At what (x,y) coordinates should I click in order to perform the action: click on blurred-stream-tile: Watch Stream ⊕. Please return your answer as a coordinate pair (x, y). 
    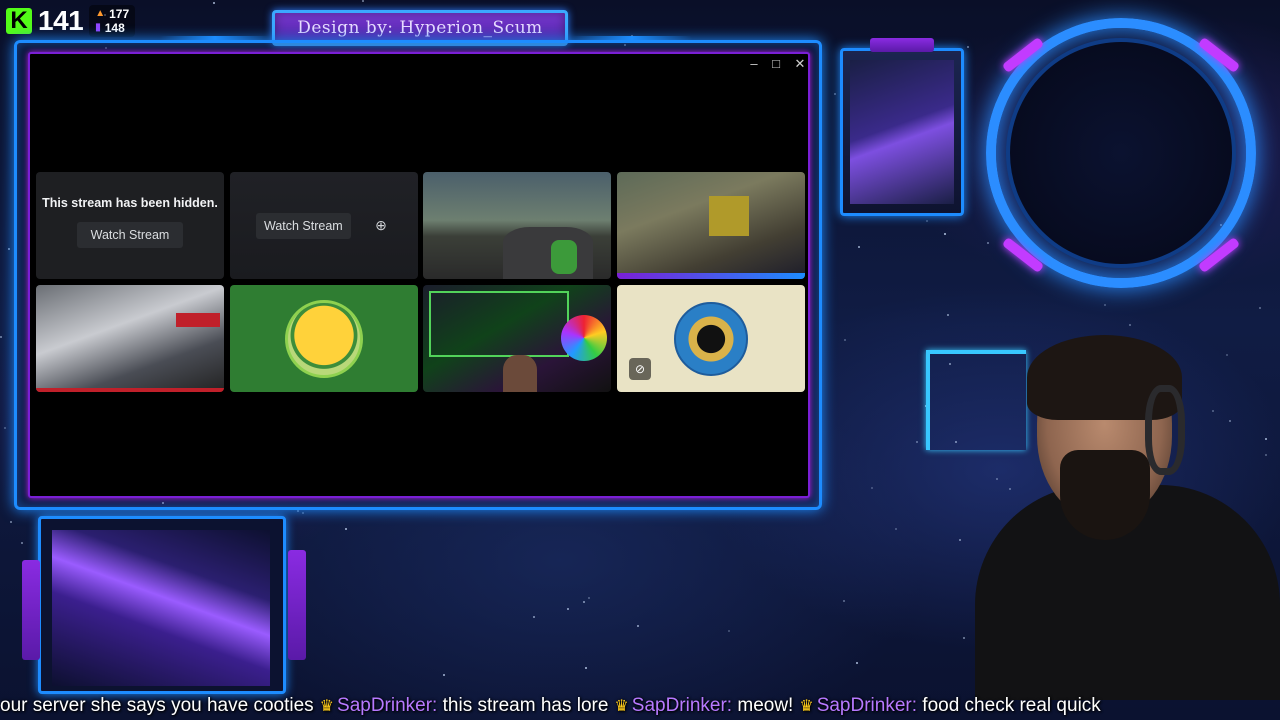
    Looking at the image, I should click on (324, 225).